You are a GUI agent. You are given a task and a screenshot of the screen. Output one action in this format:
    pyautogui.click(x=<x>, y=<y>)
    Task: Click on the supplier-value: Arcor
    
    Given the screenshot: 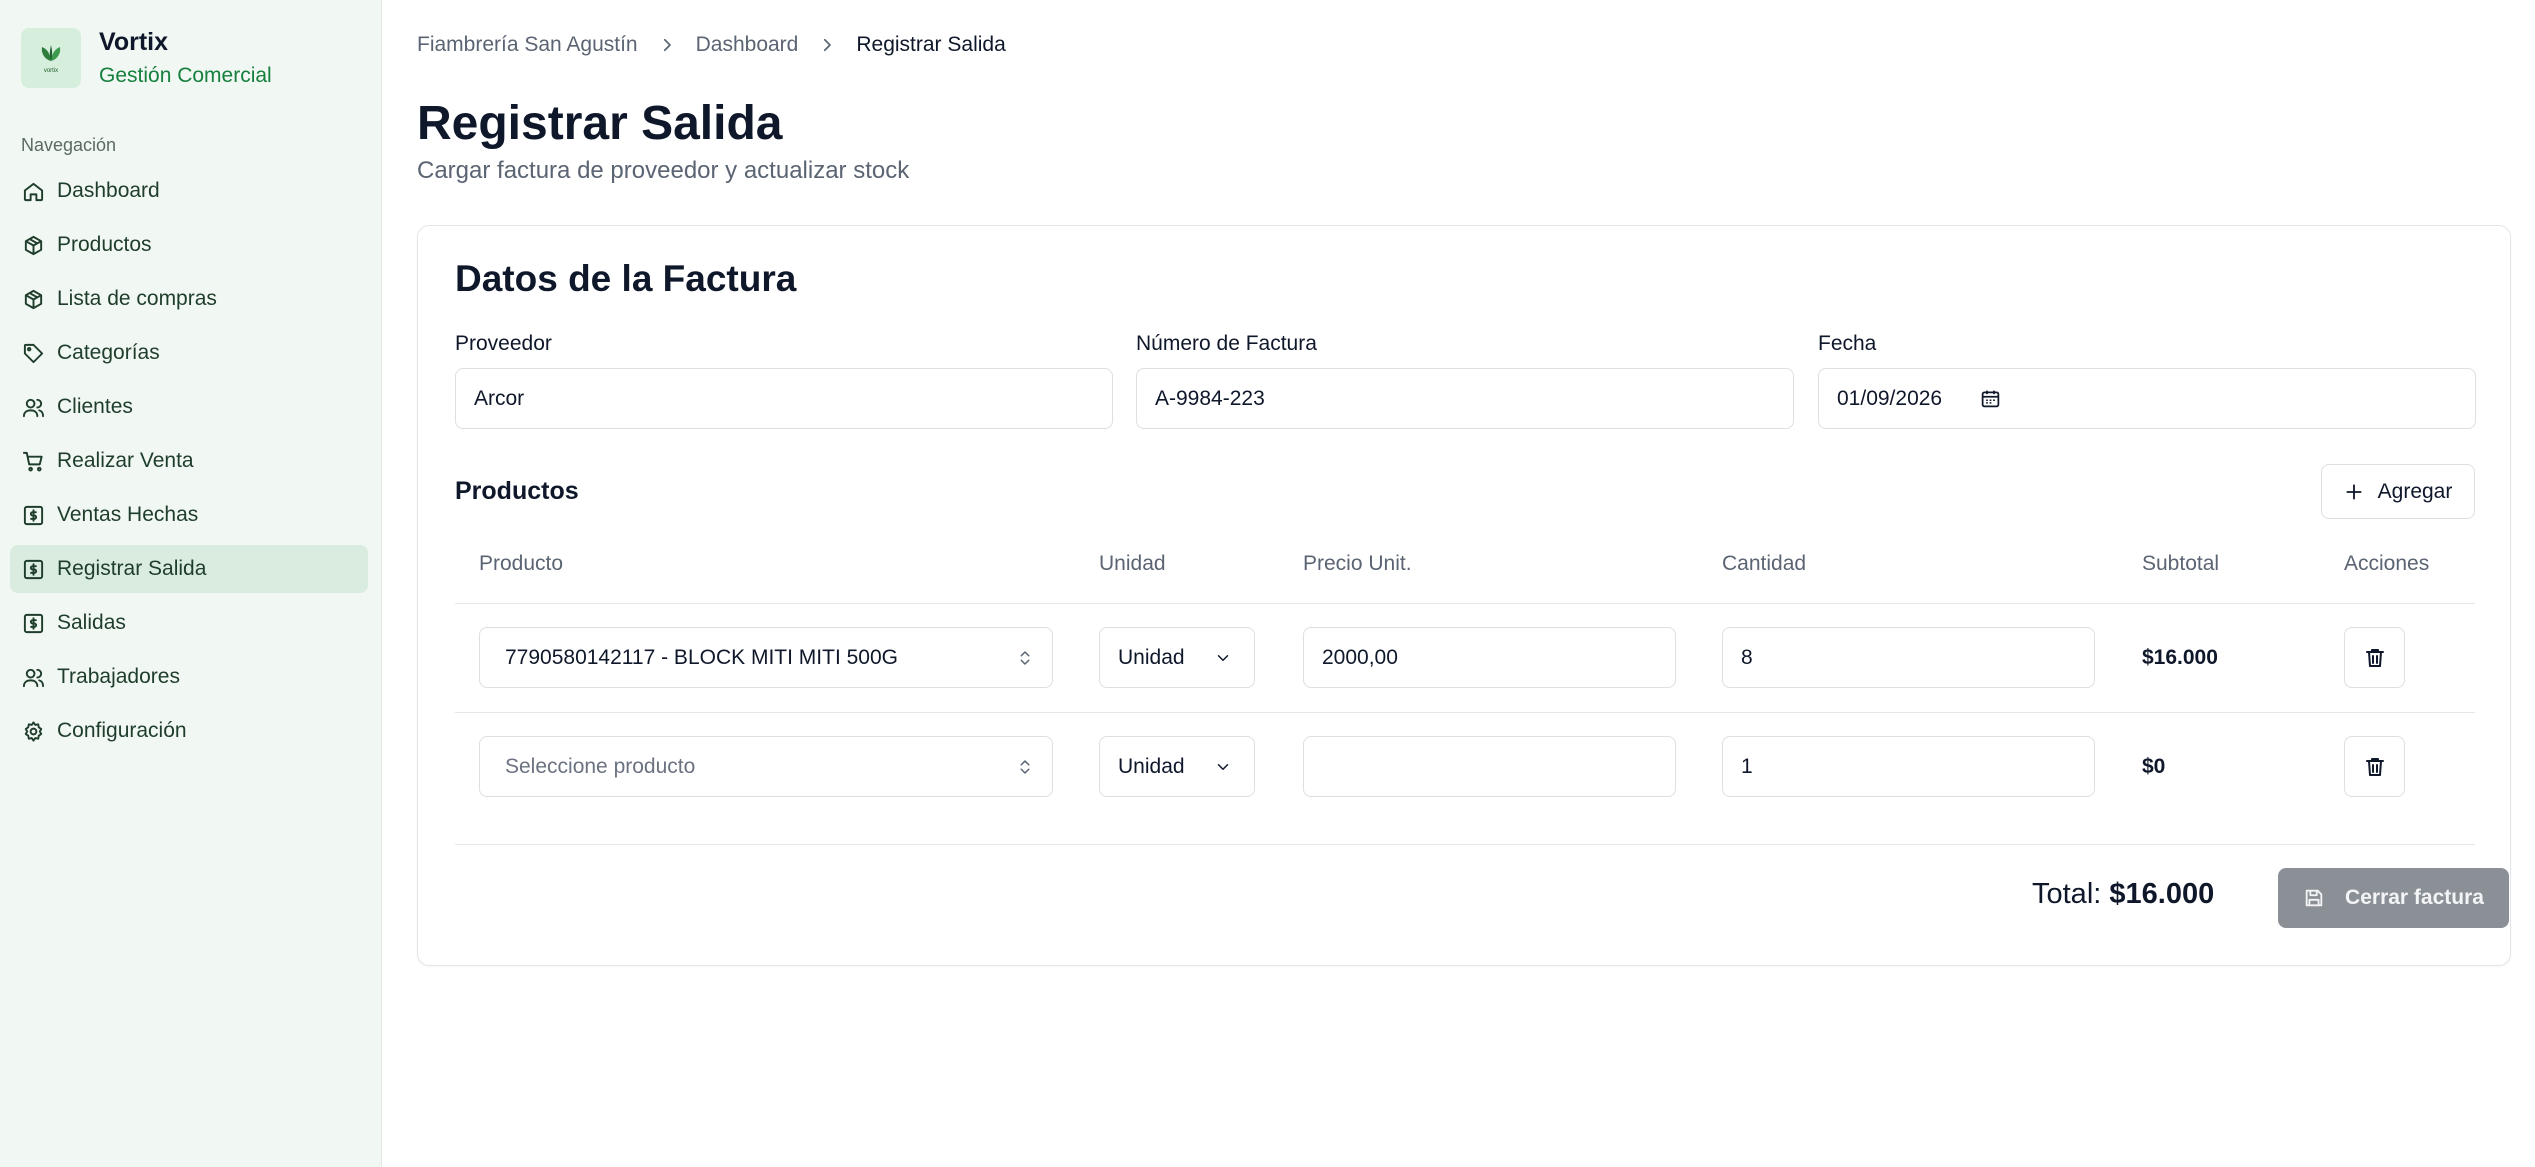 What is the action you would take?
    pyautogui.click(x=499, y=398)
    